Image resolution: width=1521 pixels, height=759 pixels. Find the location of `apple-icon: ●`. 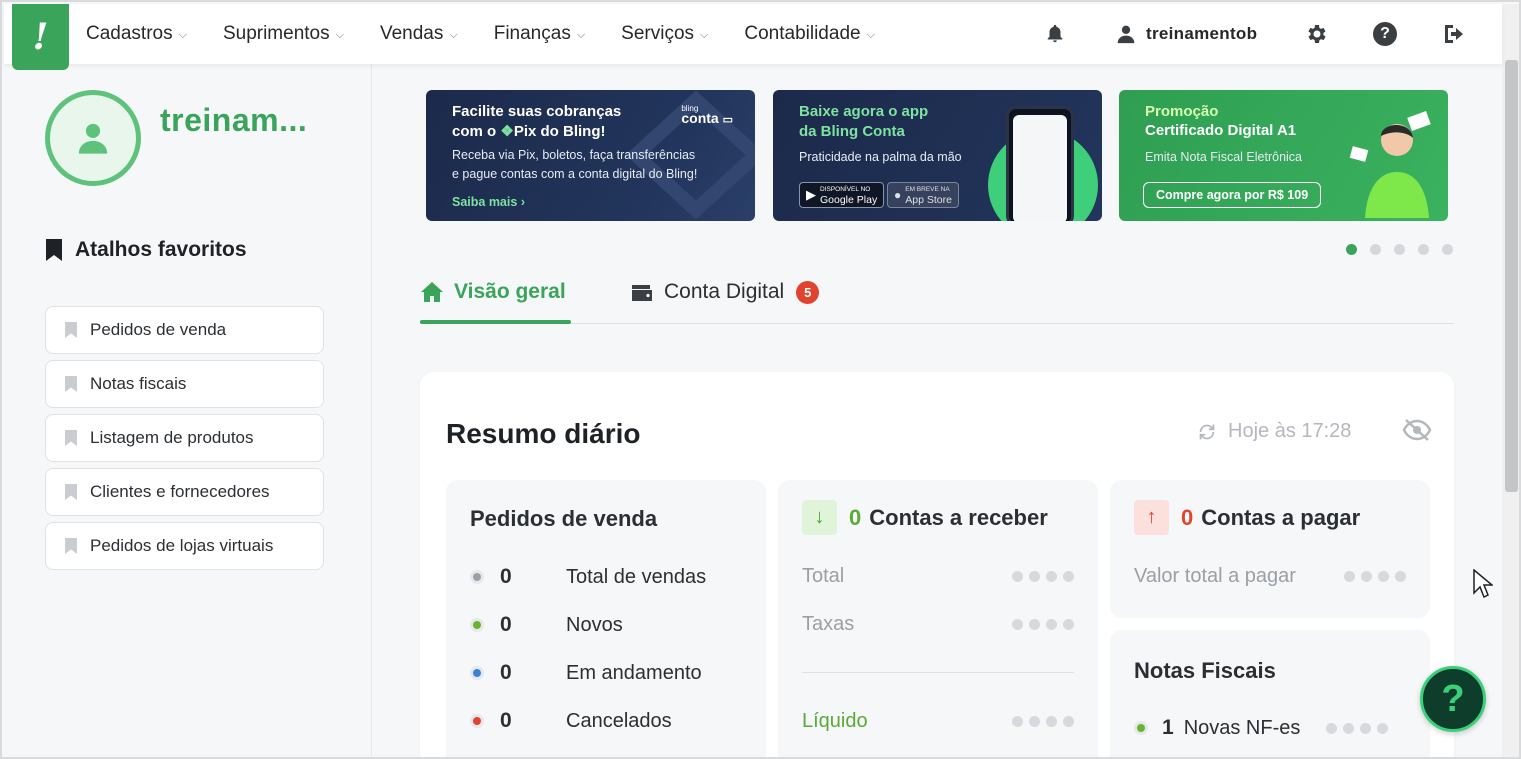

apple-icon: ● is located at coordinates (898, 195).